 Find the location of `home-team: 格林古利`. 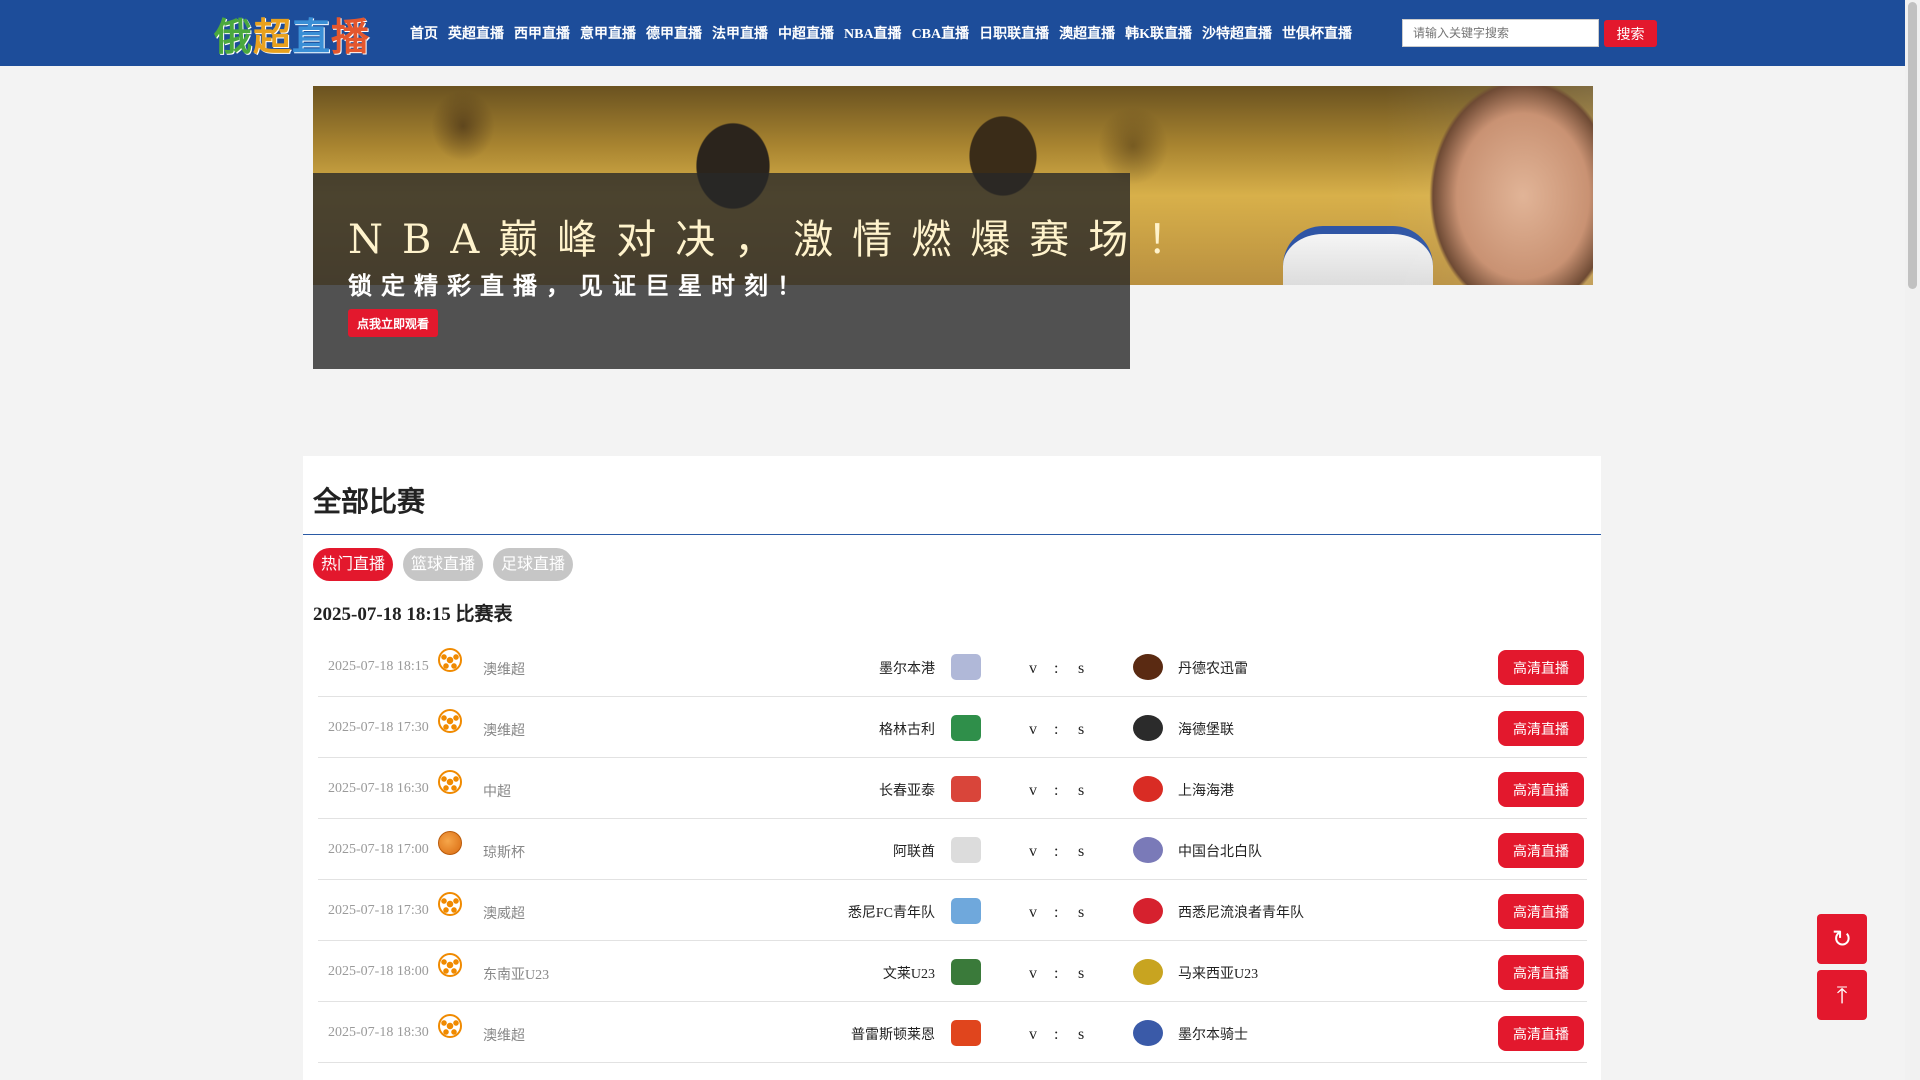

home-team: 格林古利 is located at coordinates (907, 729).